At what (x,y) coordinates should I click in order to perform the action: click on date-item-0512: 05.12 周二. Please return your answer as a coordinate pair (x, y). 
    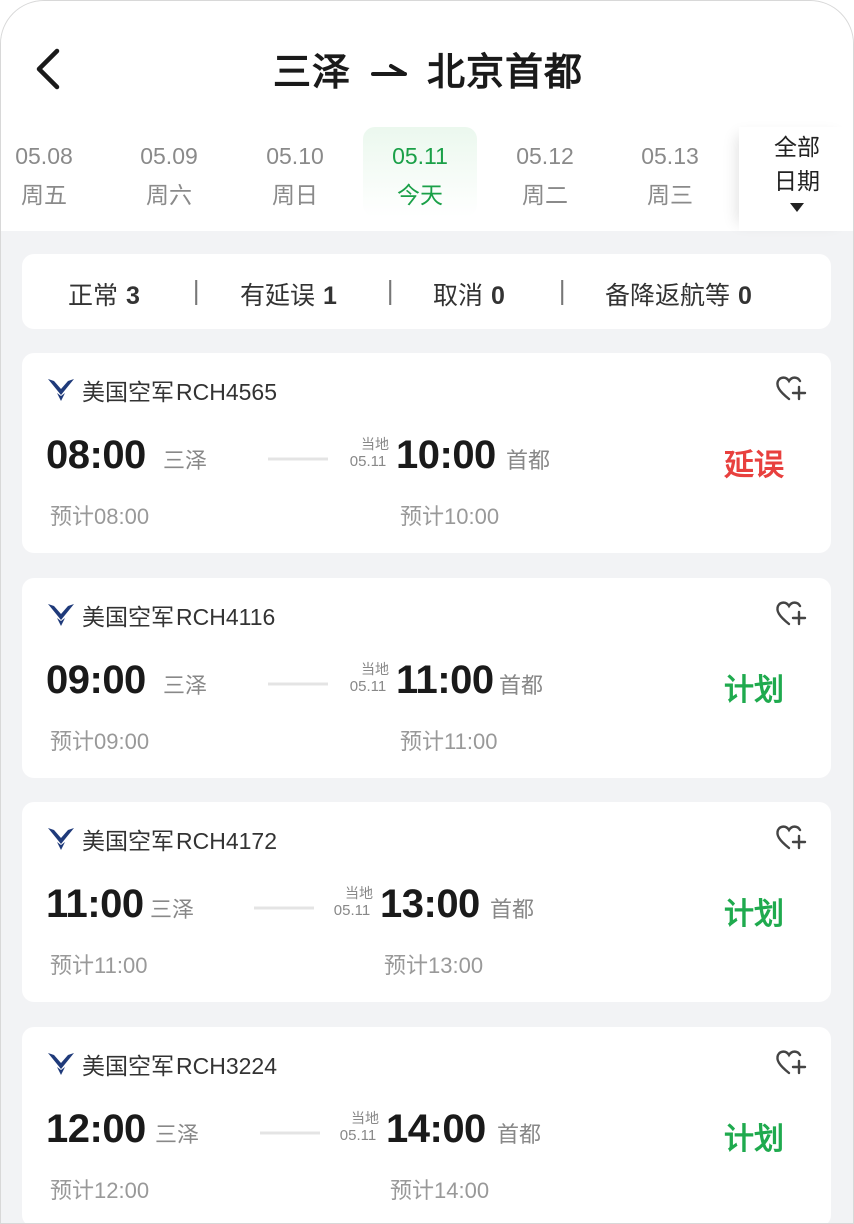
    Looking at the image, I should click on (545, 172).